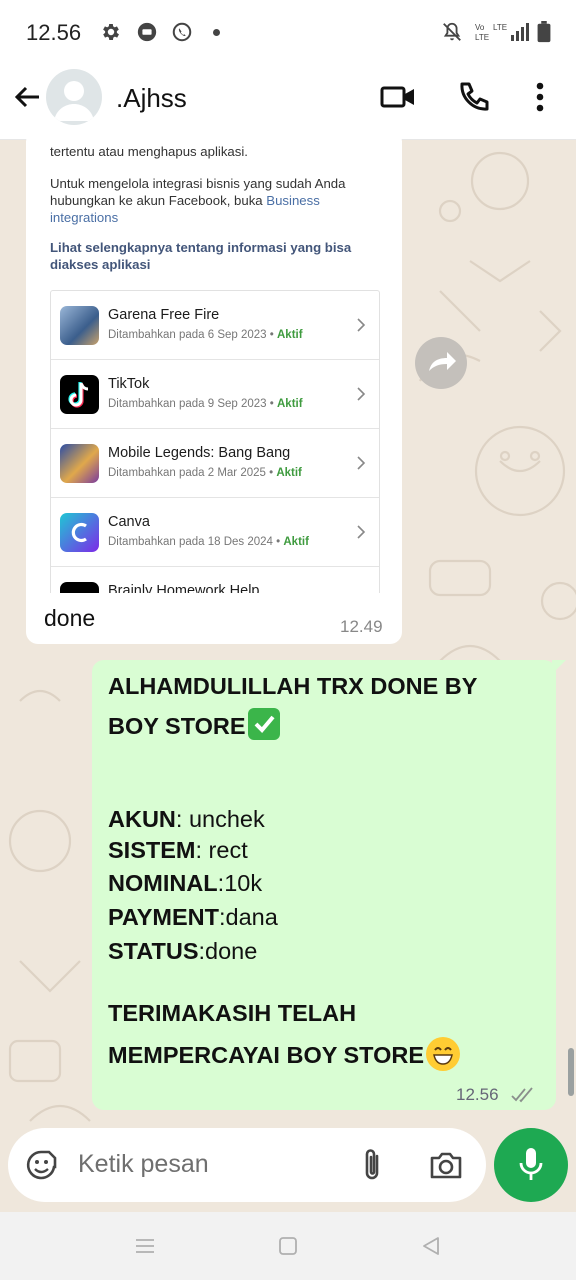  What do you see at coordinates (42, 1165) in the screenshot?
I see `emoji-sticker-icon` at bounding box center [42, 1165].